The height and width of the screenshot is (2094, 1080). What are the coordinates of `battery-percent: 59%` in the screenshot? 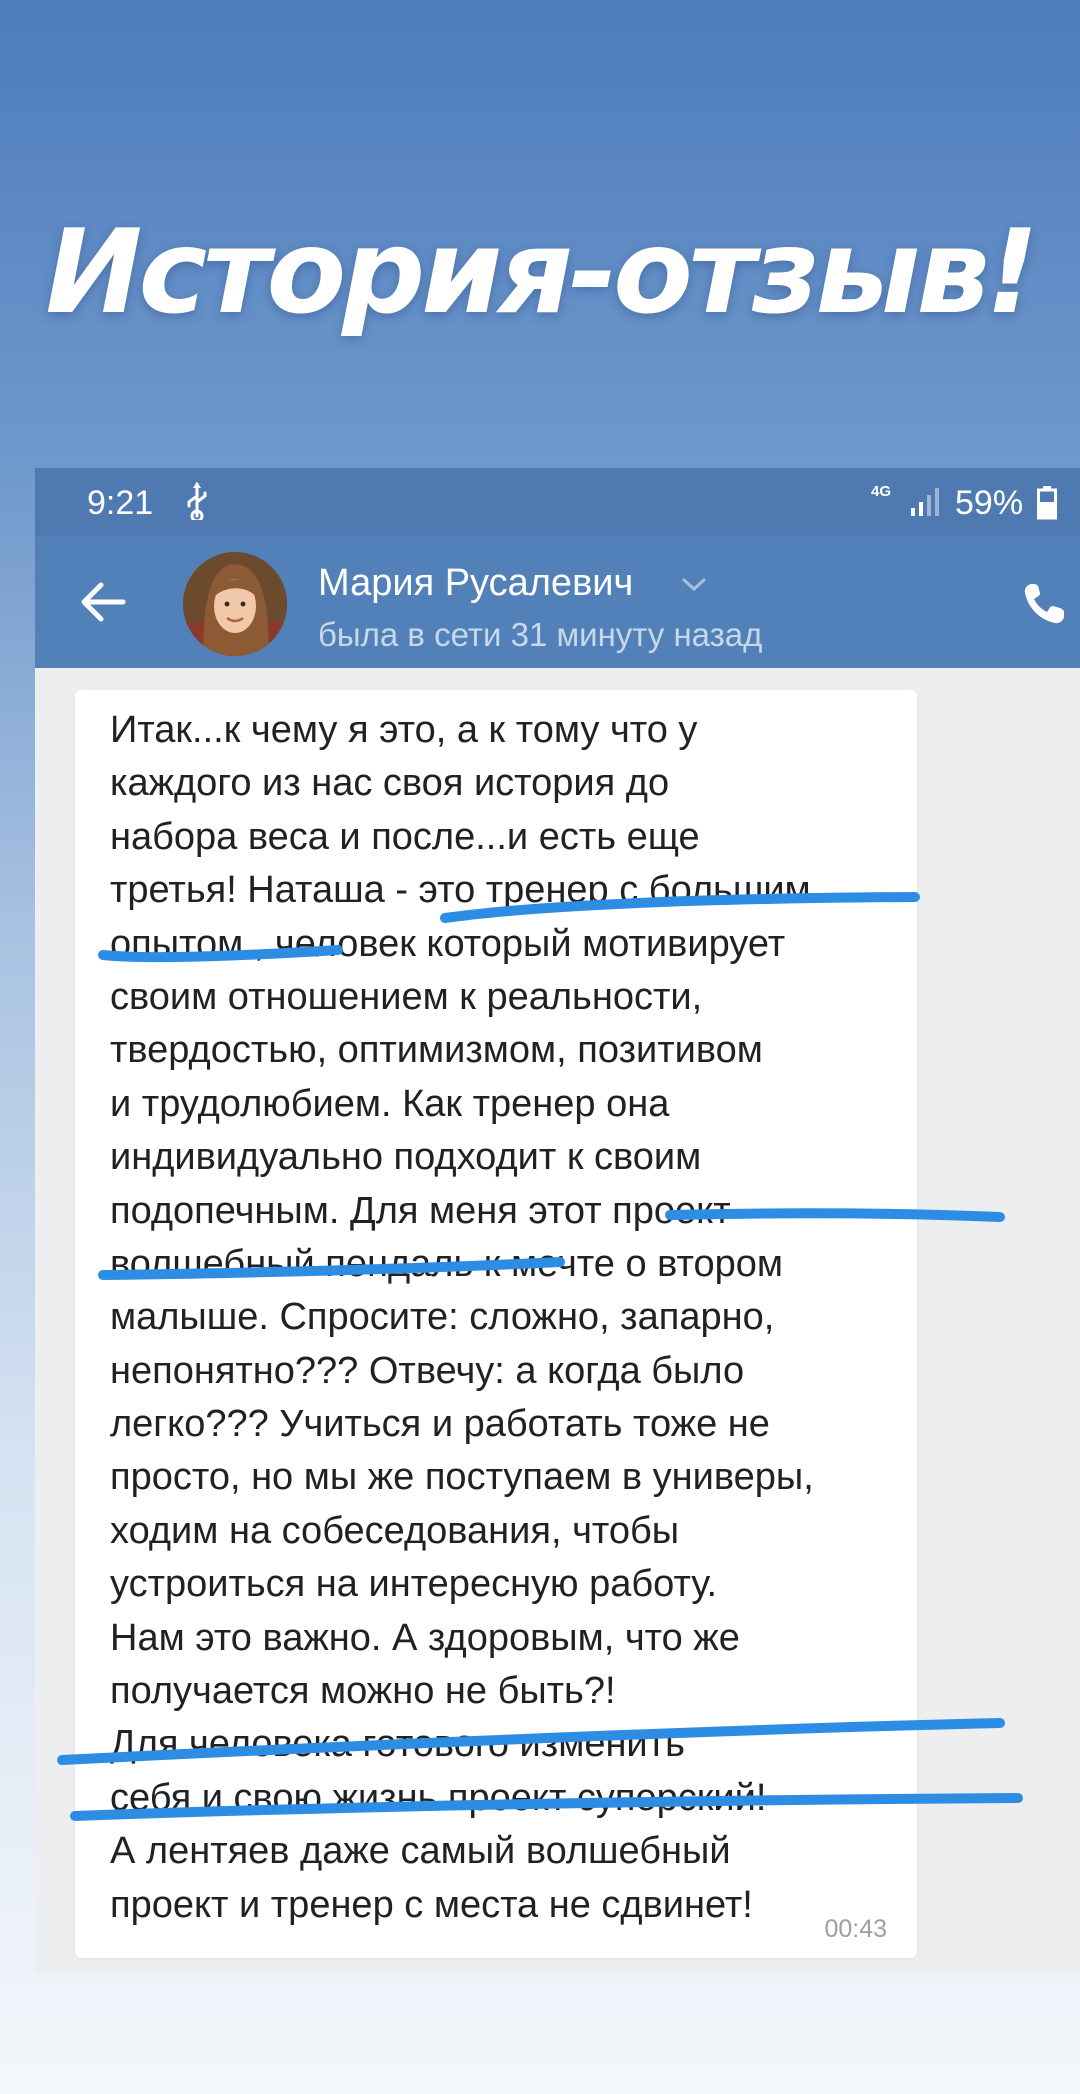 It's located at (989, 503).